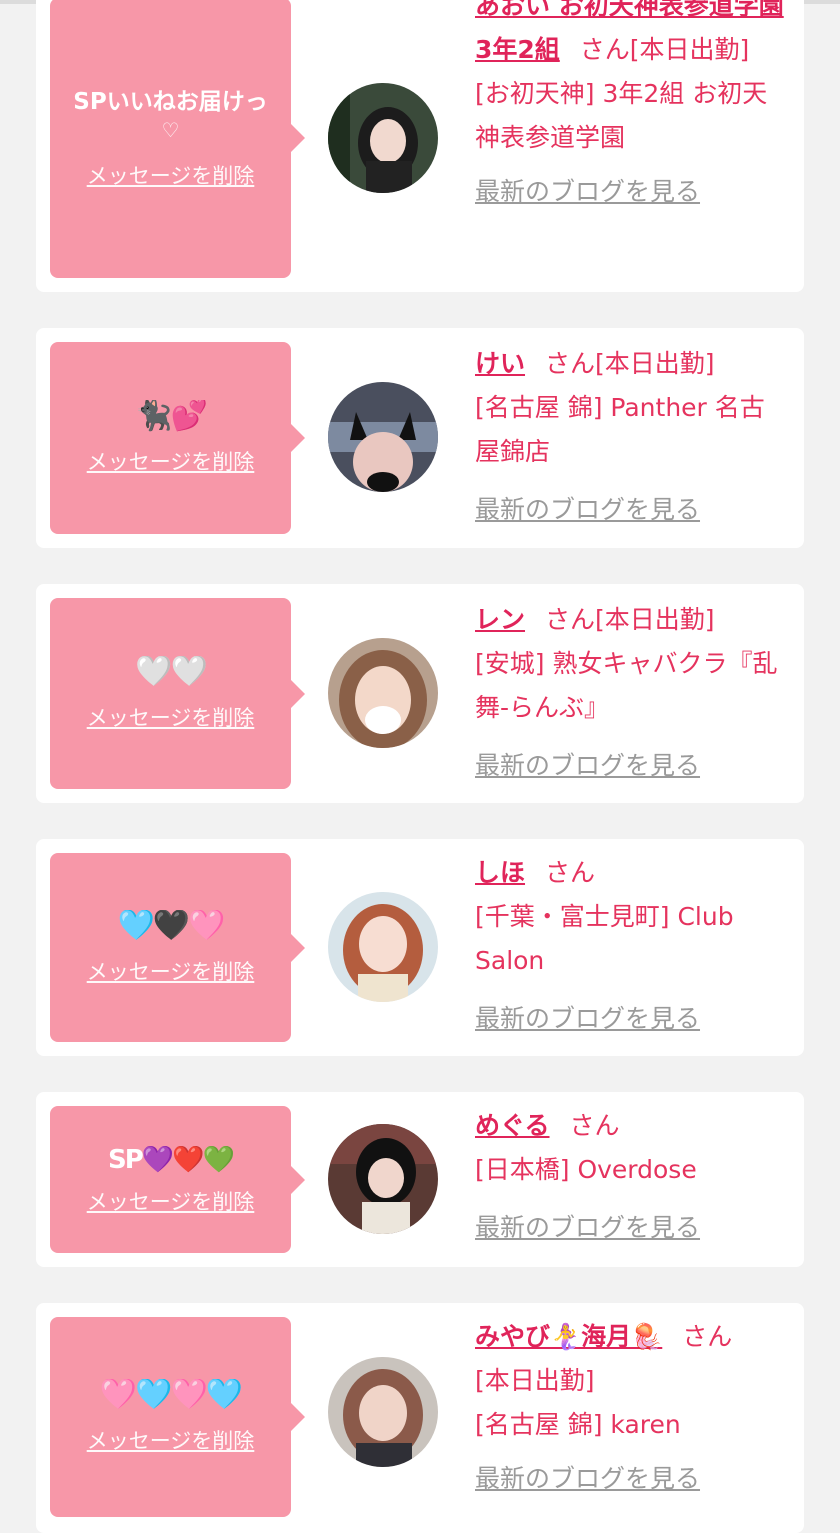  Describe the element at coordinates (177, 693) in the screenshot. I see `message-bubble: 🤍🤍 メッセージを削除` at that location.